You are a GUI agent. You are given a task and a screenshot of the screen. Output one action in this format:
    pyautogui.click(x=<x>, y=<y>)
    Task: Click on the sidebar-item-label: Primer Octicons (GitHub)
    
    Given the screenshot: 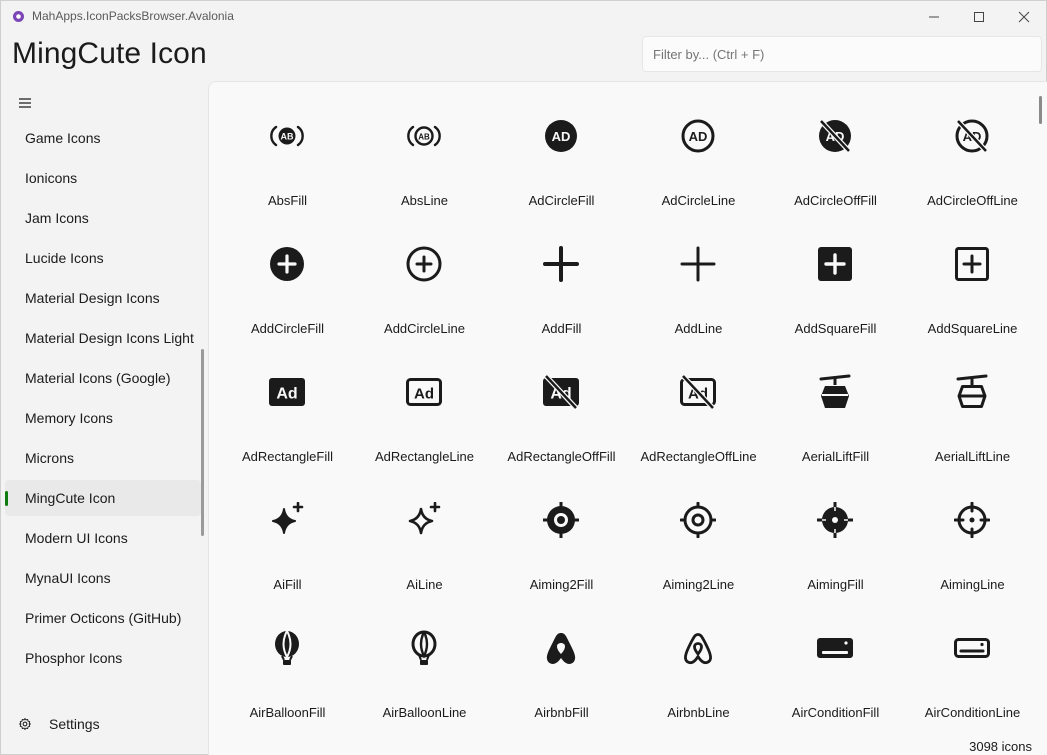 What is the action you would take?
    pyautogui.click(x=103, y=618)
    